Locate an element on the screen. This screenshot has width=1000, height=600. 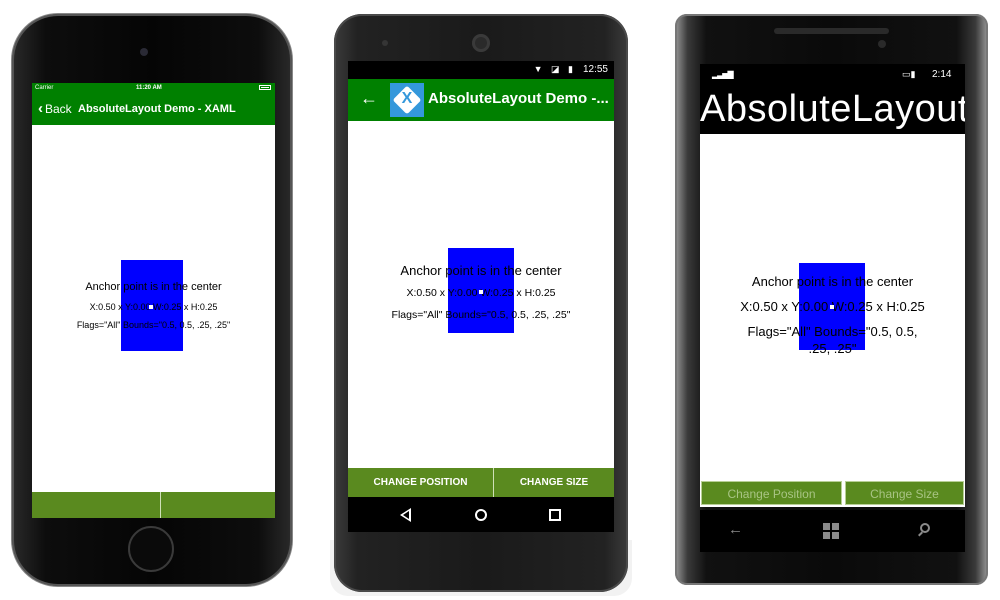
button-bar is located at coordinates (153, 505).